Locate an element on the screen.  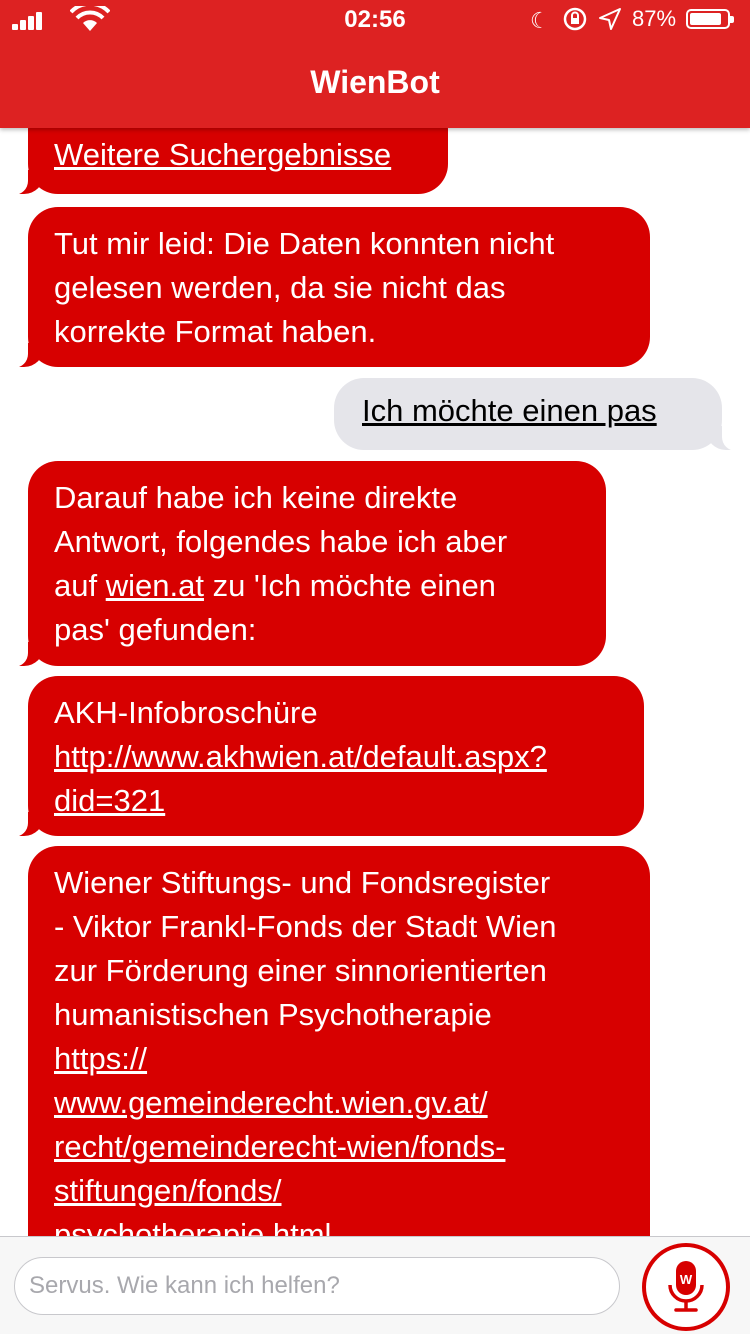
result-title: Wiener Stiftungs- und Fondsregister is located at coordinates (302, 882).